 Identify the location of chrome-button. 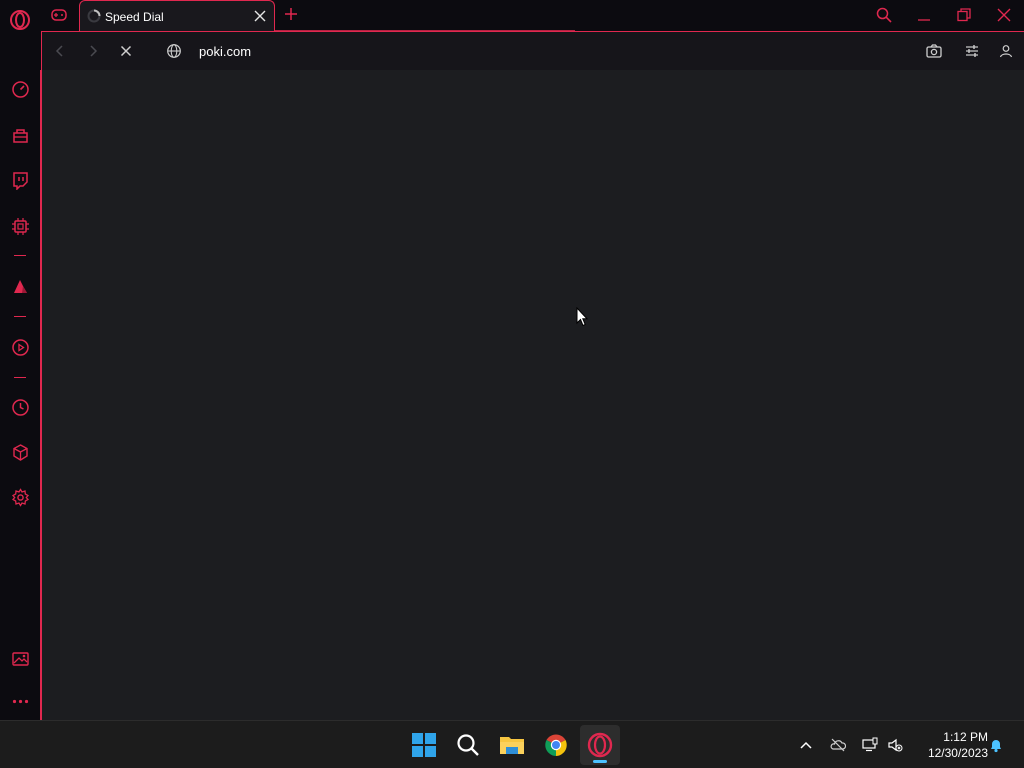
(556, 745).